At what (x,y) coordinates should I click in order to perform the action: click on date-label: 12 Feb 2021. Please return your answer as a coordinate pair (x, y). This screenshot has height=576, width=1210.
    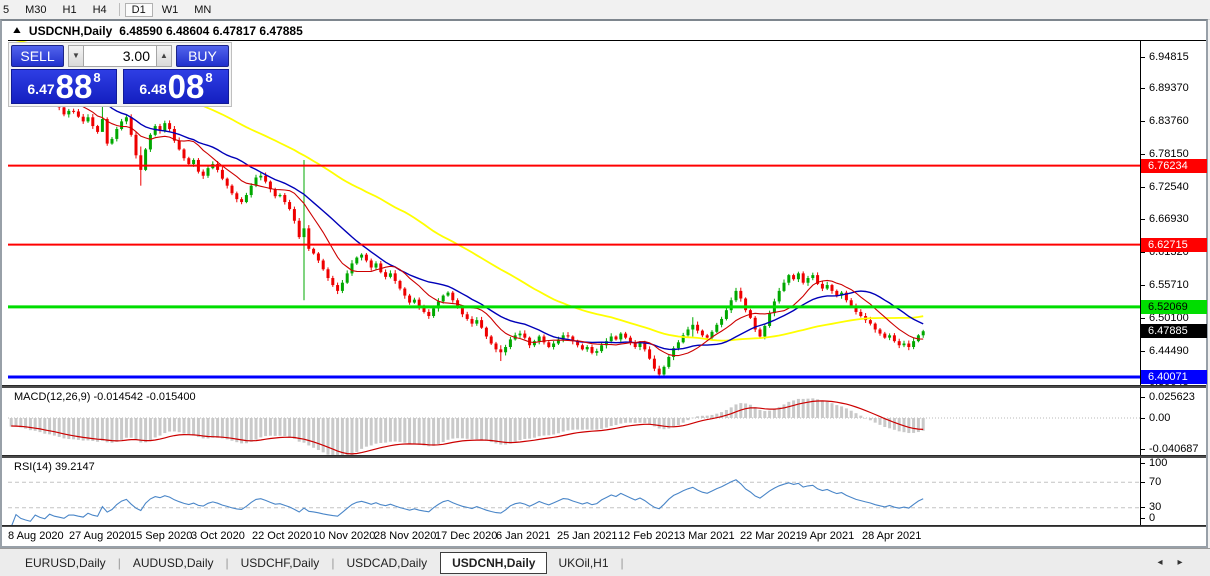
    Looking at the image, I should click on (649, 536).